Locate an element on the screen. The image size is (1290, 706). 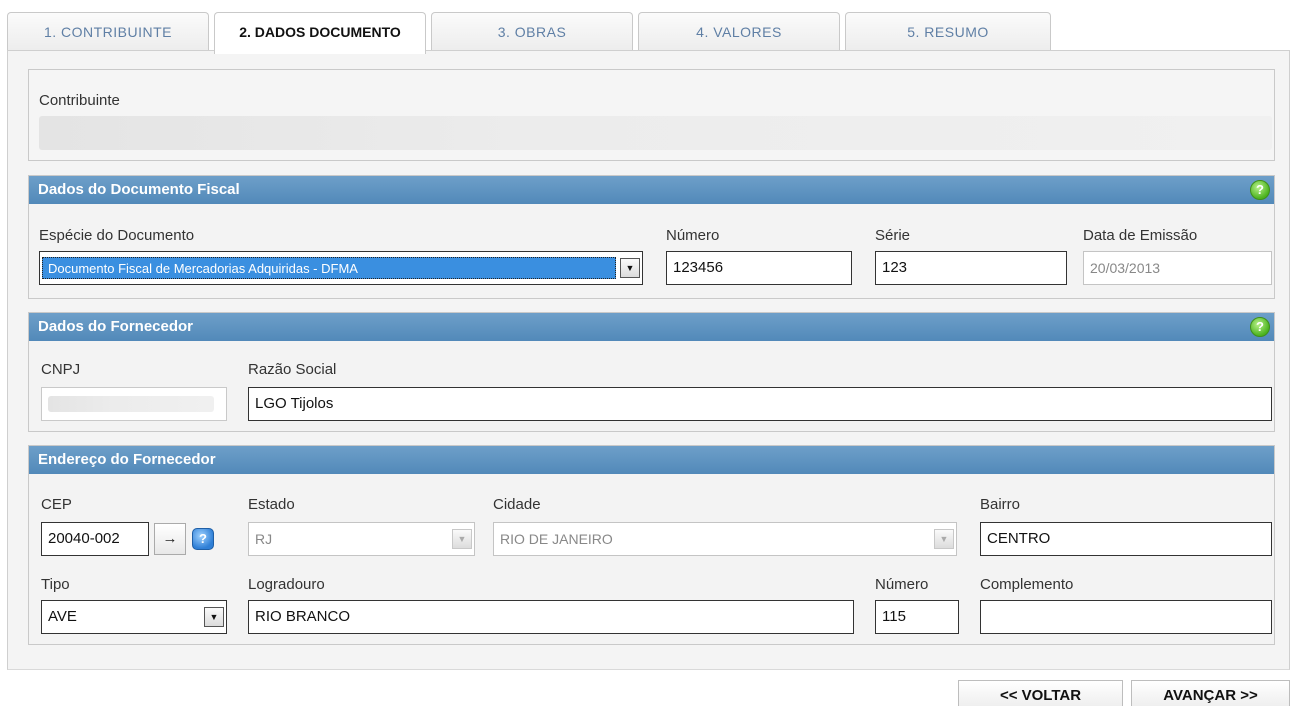
estado-select: RJ ▼ is located at coordinates (361, 539).